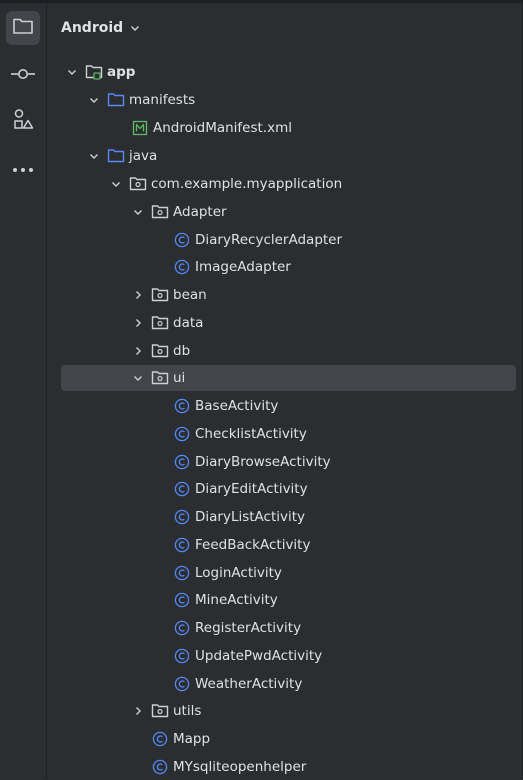  Describe the element at coordinates (188, 323) in the screenshot. I see `tree-row-label: data` at that location.